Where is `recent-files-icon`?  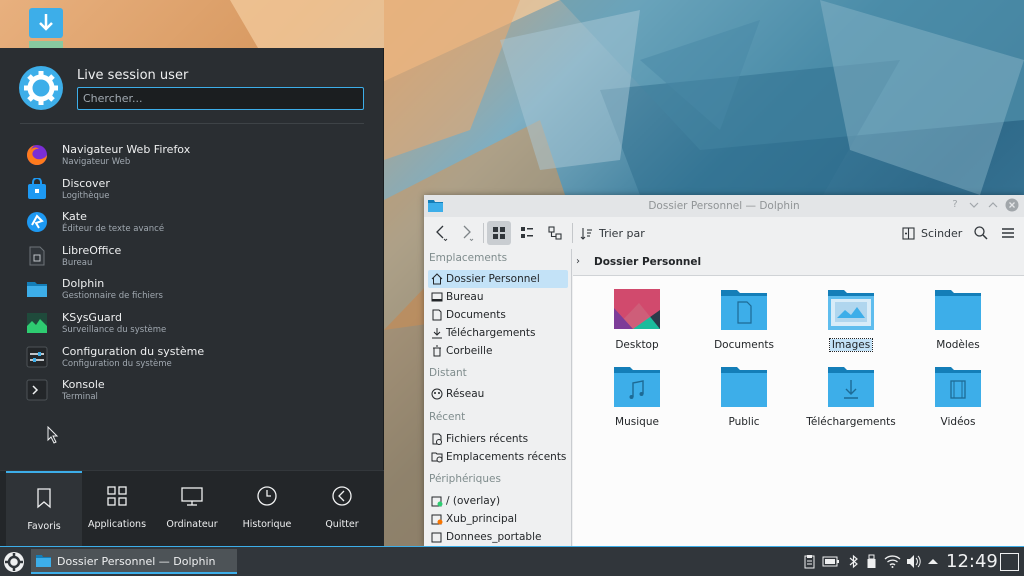
recent-files-icon is located at coordinates (437, 439).